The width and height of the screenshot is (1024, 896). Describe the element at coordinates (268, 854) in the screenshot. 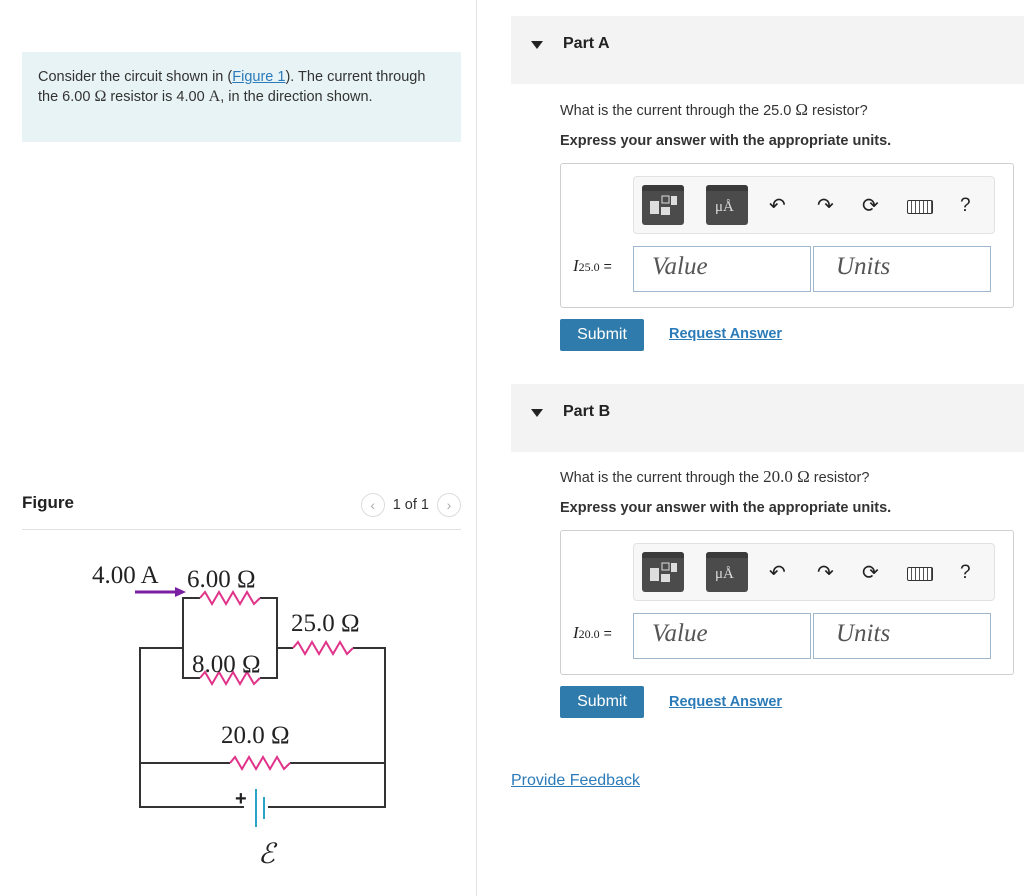

I see `emf-label: ℰ` at that location.